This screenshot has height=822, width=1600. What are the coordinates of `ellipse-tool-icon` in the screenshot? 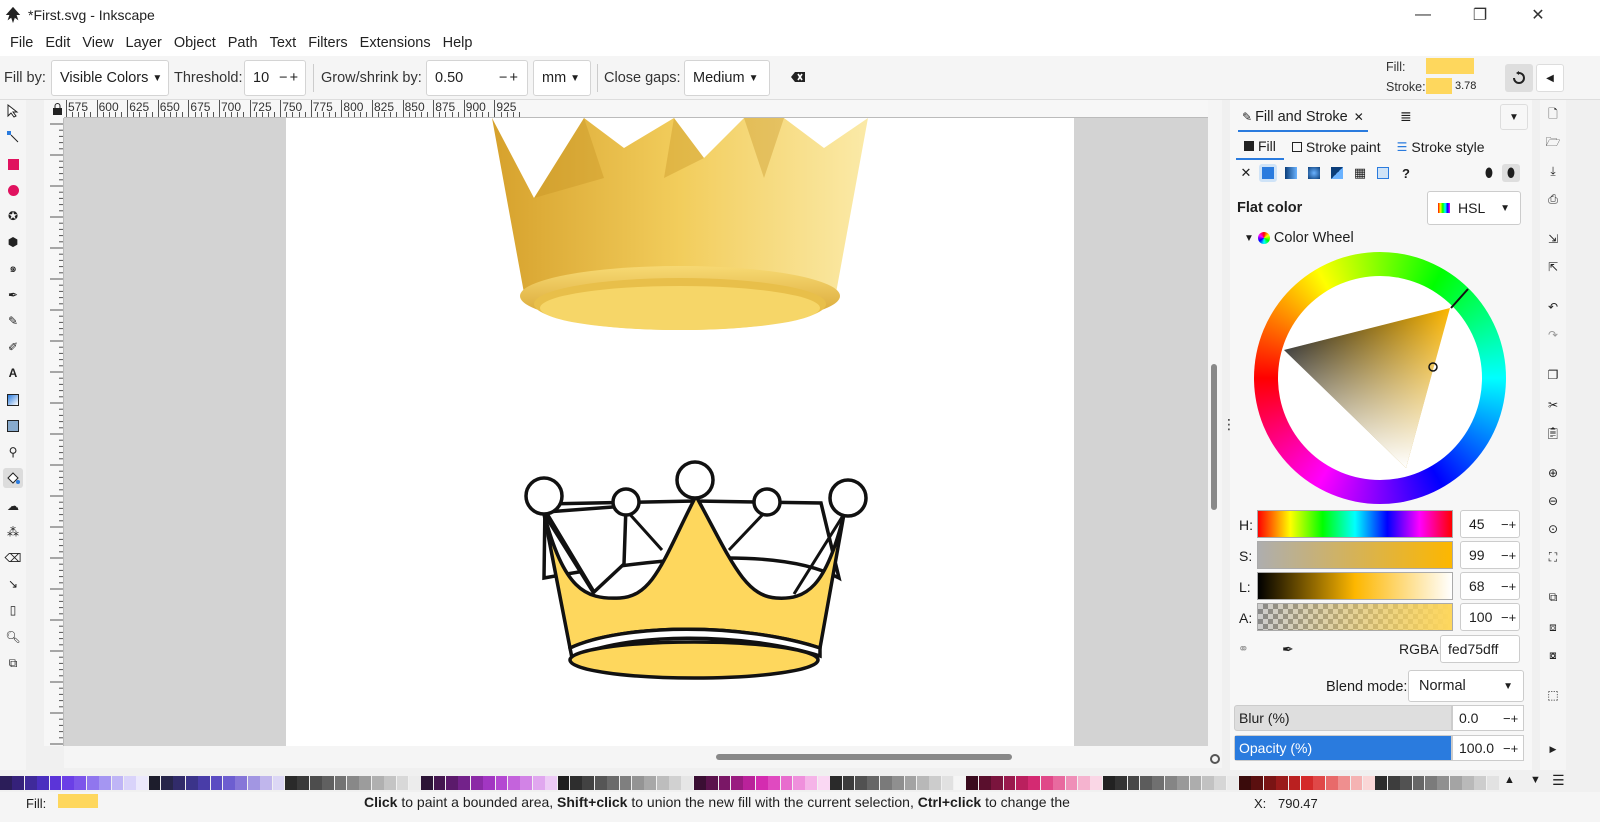 It's located at (13, 190).